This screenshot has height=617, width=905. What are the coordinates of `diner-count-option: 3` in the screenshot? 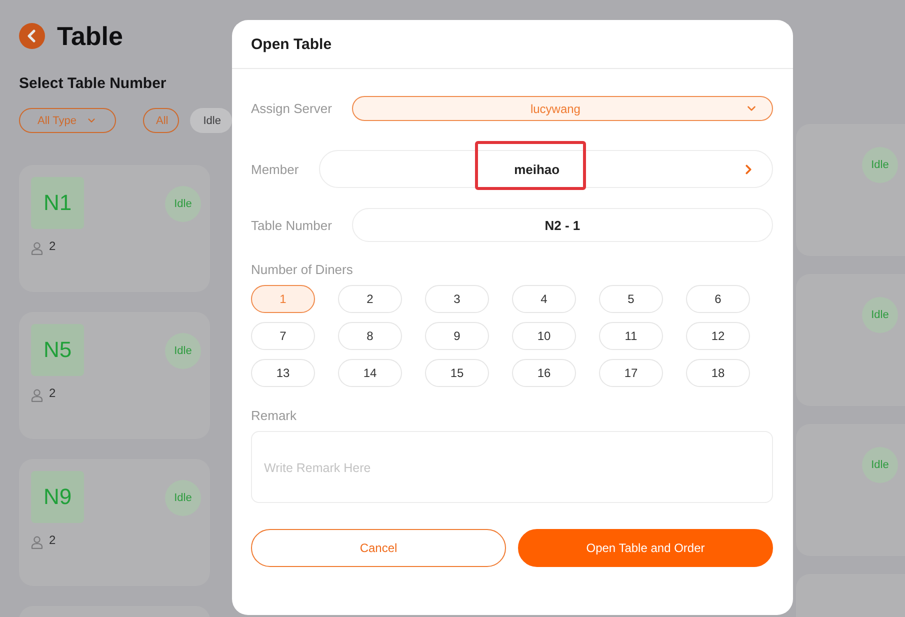 It's located at (457, 299).